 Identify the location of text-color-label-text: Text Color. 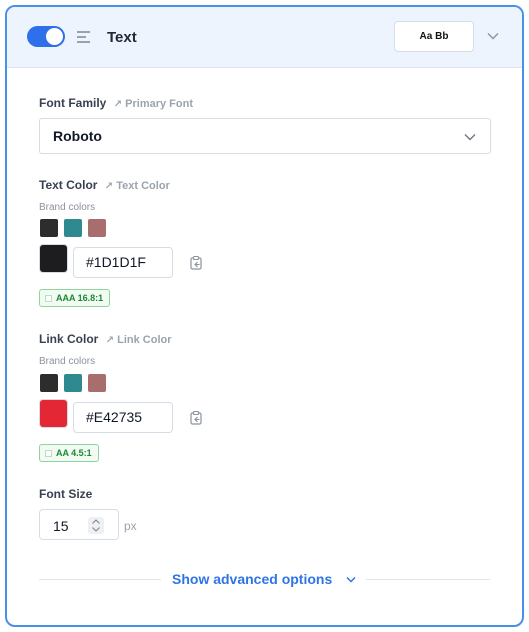
(68, 185).